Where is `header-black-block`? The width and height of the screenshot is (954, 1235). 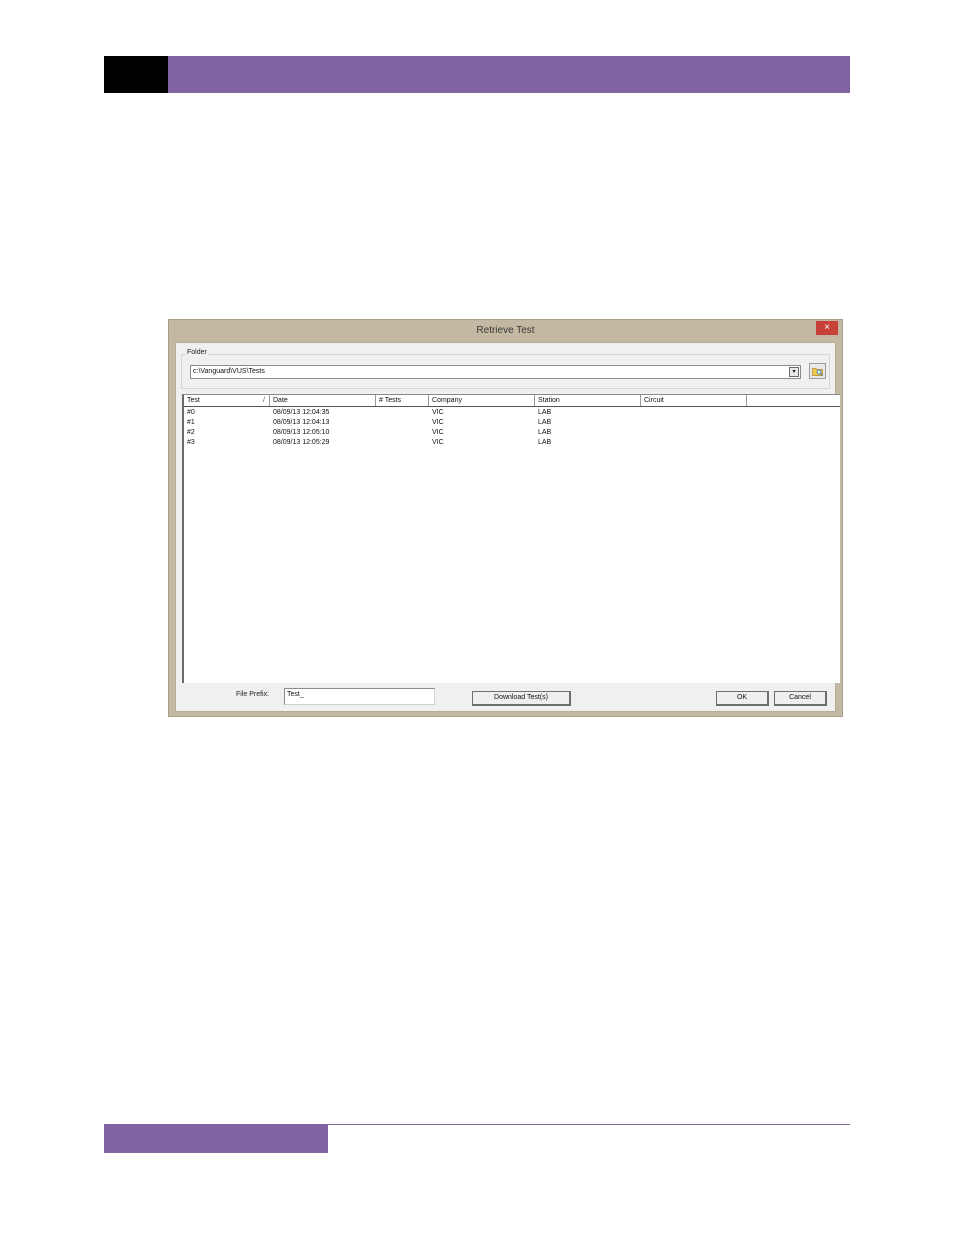 header-black-block is located at coordinates (136, 74).